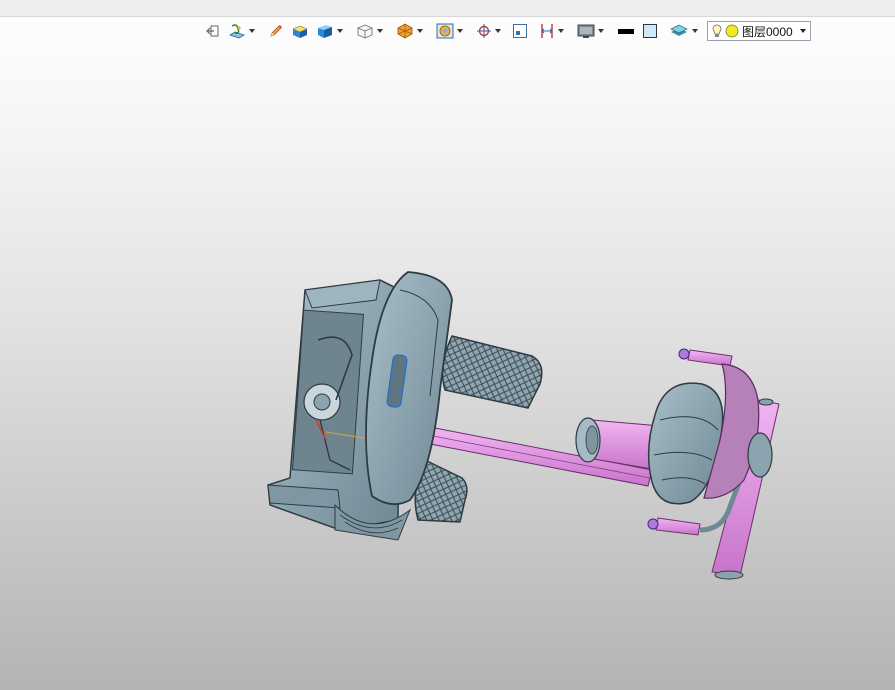 The width and height of the screenshot is (895, 690). I want to click on dimension-button, so click(551, 31).